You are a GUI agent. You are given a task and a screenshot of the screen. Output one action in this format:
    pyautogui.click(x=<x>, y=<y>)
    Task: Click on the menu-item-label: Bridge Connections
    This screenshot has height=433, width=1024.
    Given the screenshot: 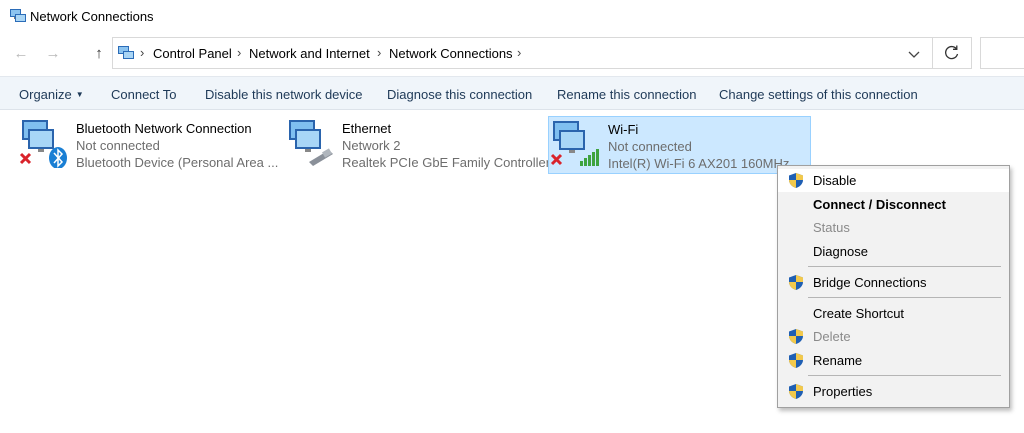 What is the action you would take?
    pyautogui.click(x=870, y=282)
    